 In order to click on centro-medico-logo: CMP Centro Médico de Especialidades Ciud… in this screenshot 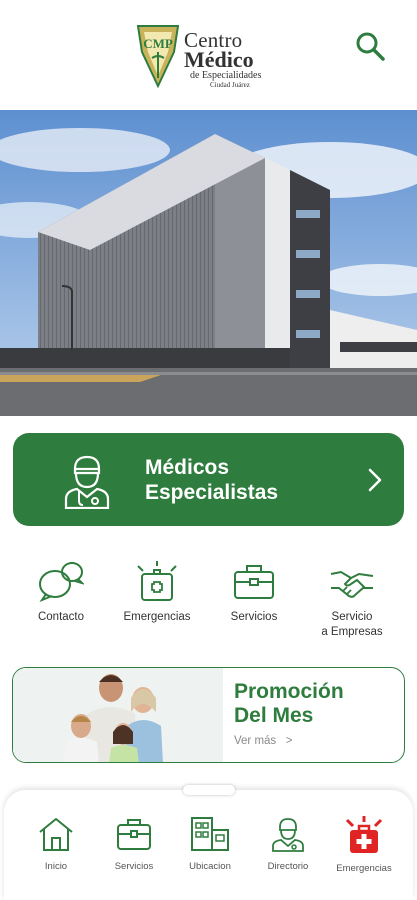, I will do `click(209, 58)`.